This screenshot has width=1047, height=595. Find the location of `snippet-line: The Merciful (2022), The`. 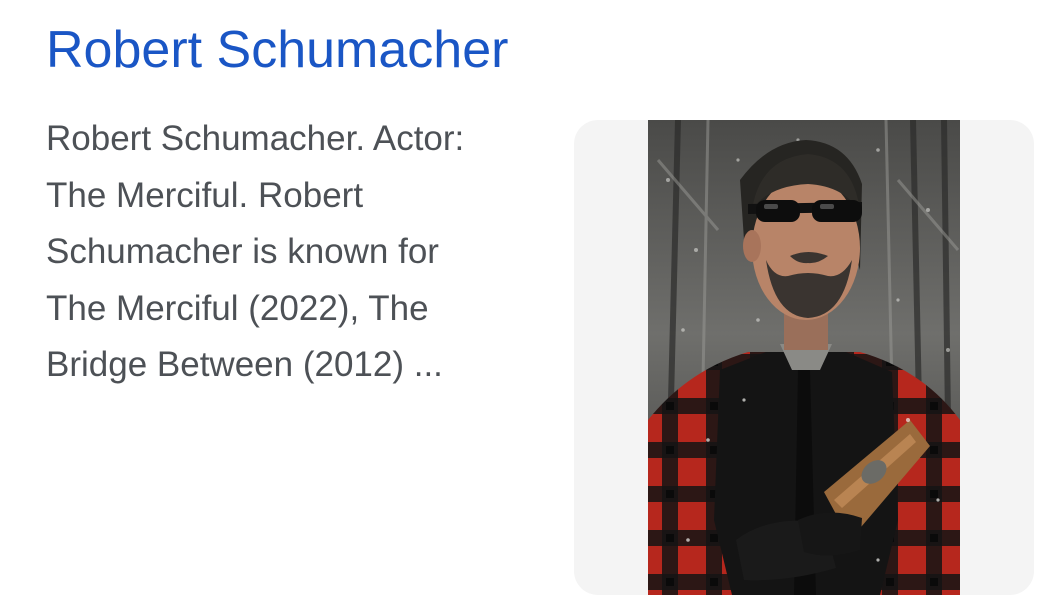

snippet-line: The Merciful (2022), The is located at coordinates (237, 308).